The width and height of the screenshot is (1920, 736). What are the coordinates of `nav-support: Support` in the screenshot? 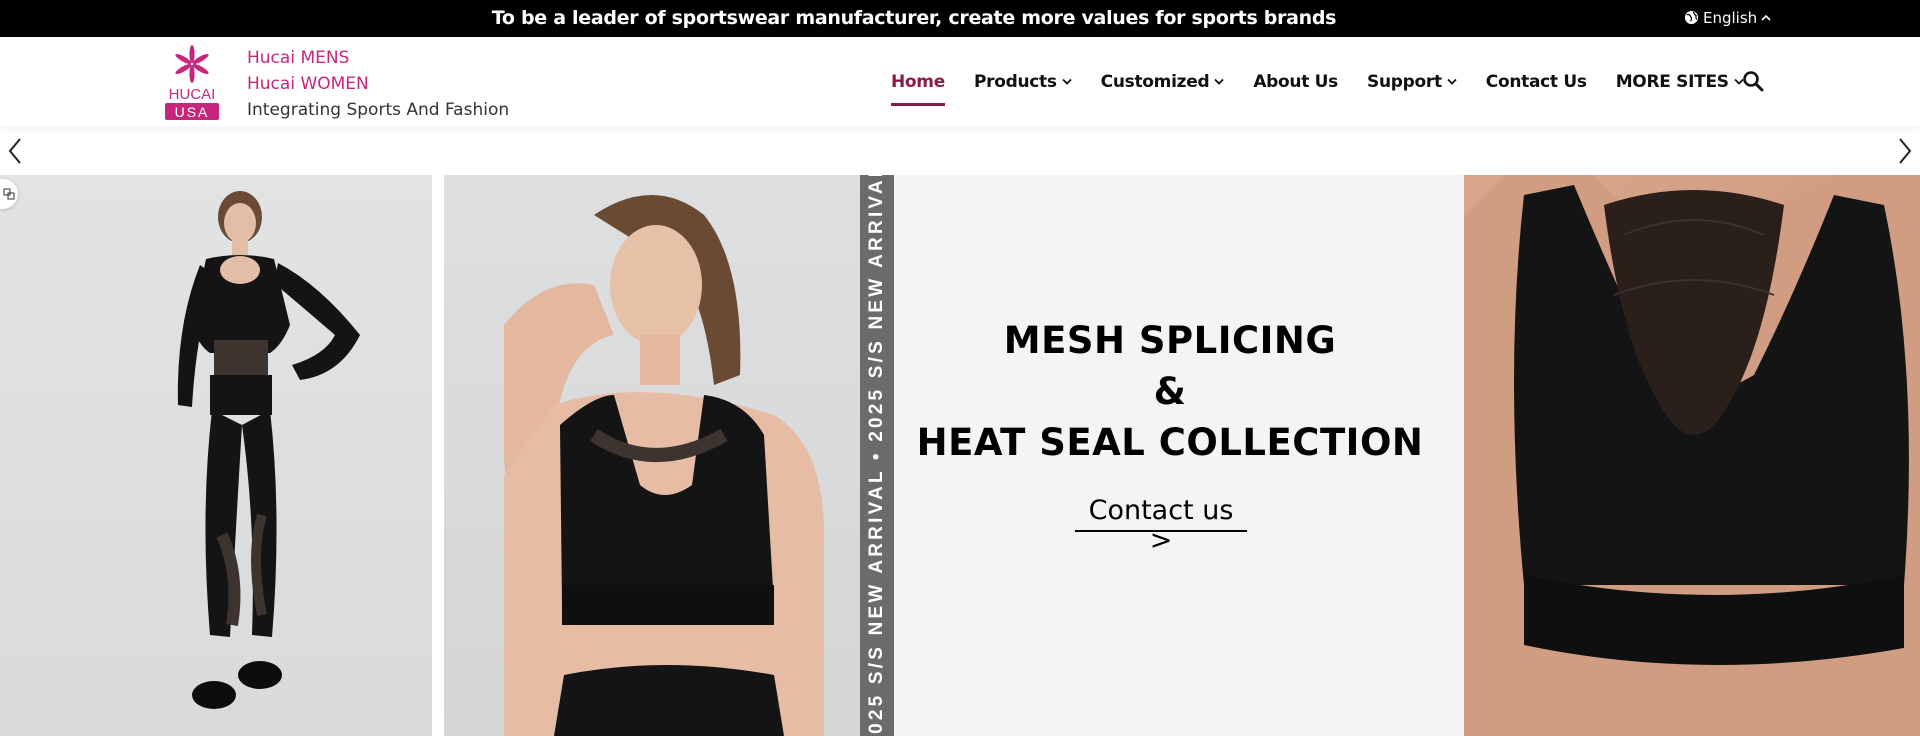 It's located at (1412, 81).